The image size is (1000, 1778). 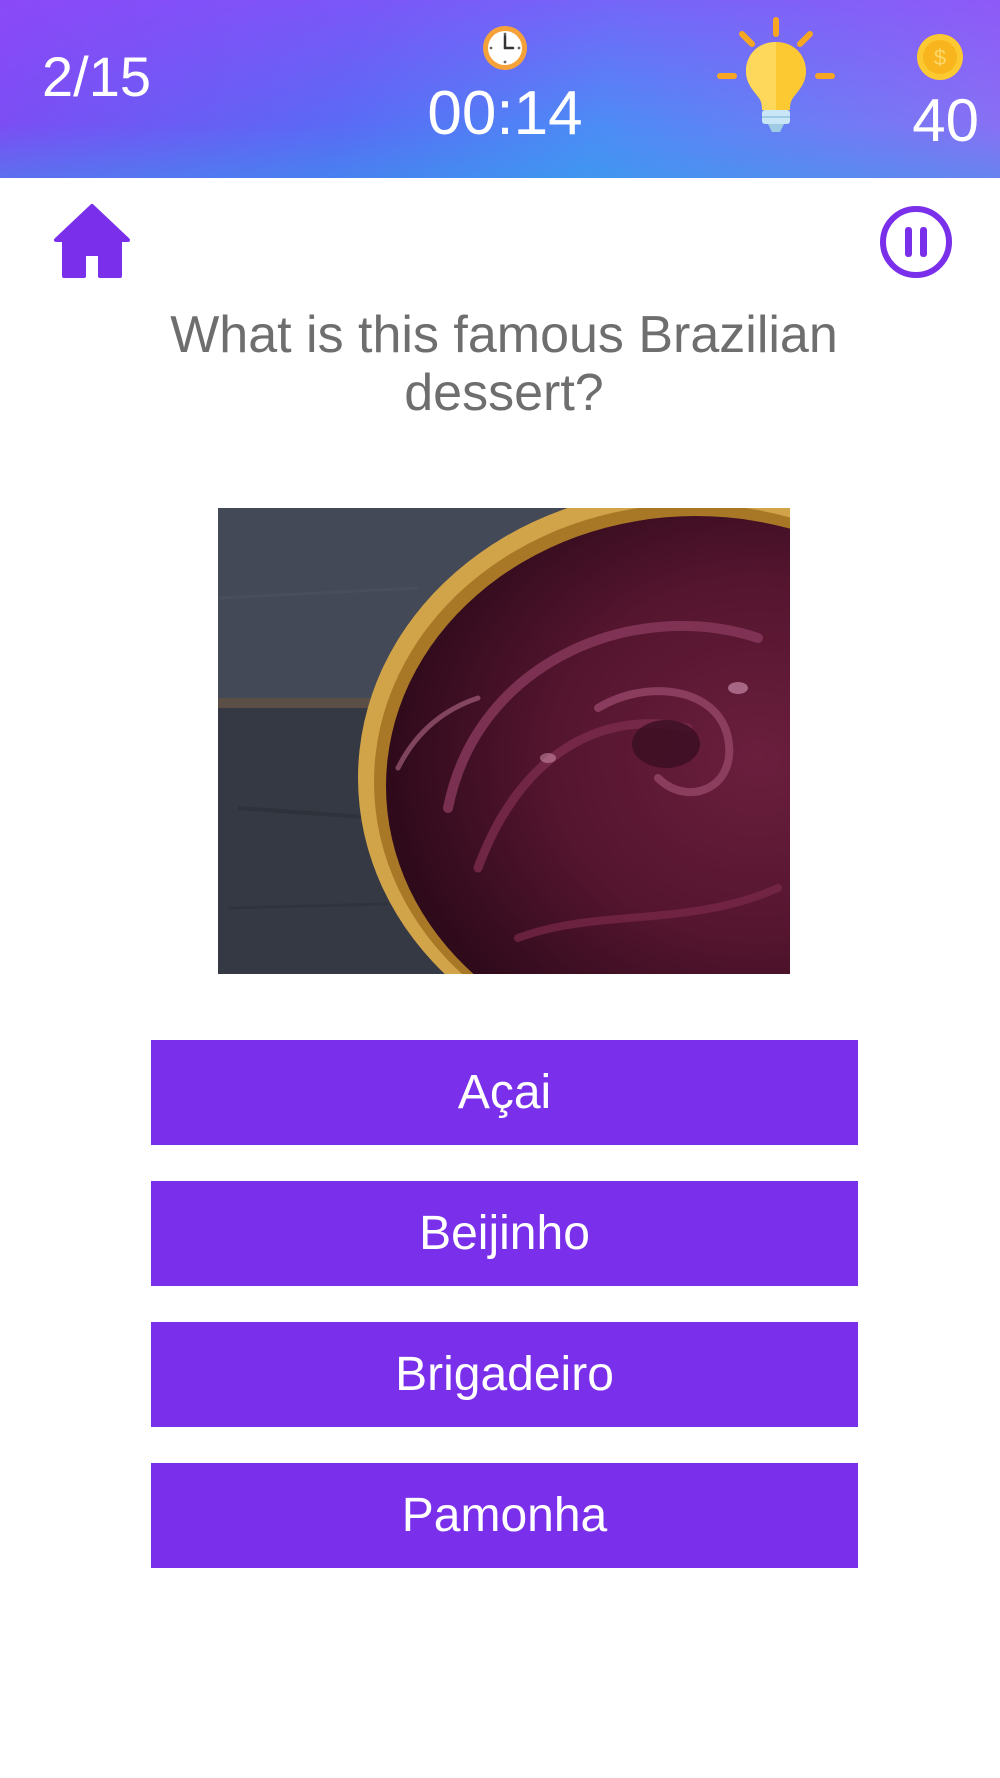 I want to click on coin-icon: $, so click(x=940, y=57).